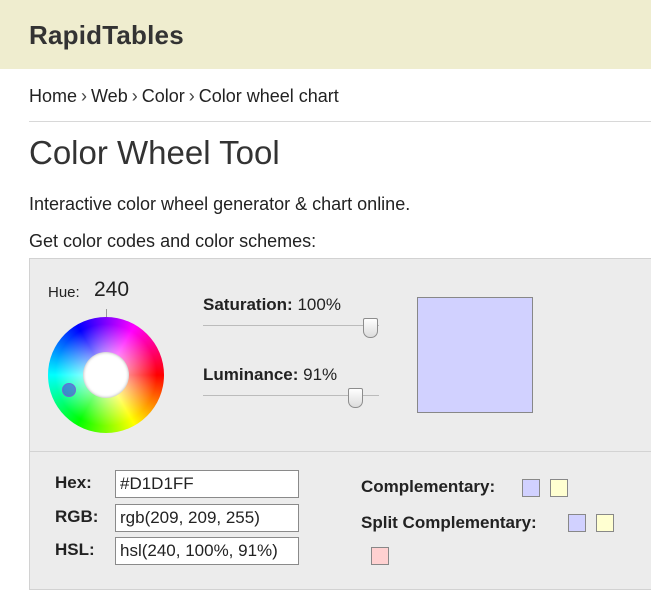 The width and height of the screenshot is (651, 590). Describe the element at coordinates (173, 241) in the screenshot. I see `page-subdescription: Get color codes and color schemes:` at that location.